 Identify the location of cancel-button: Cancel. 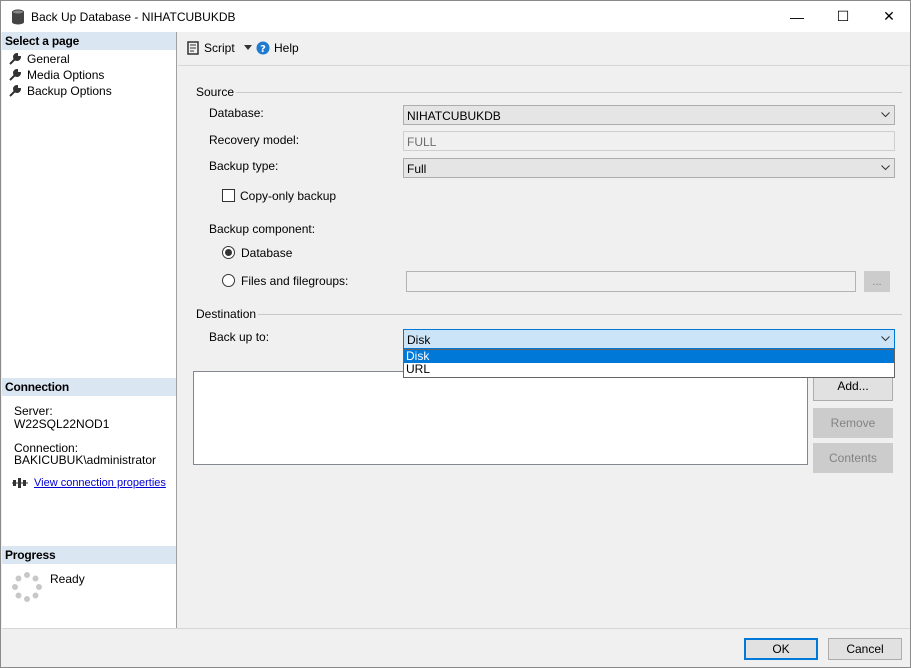
(865, 649).